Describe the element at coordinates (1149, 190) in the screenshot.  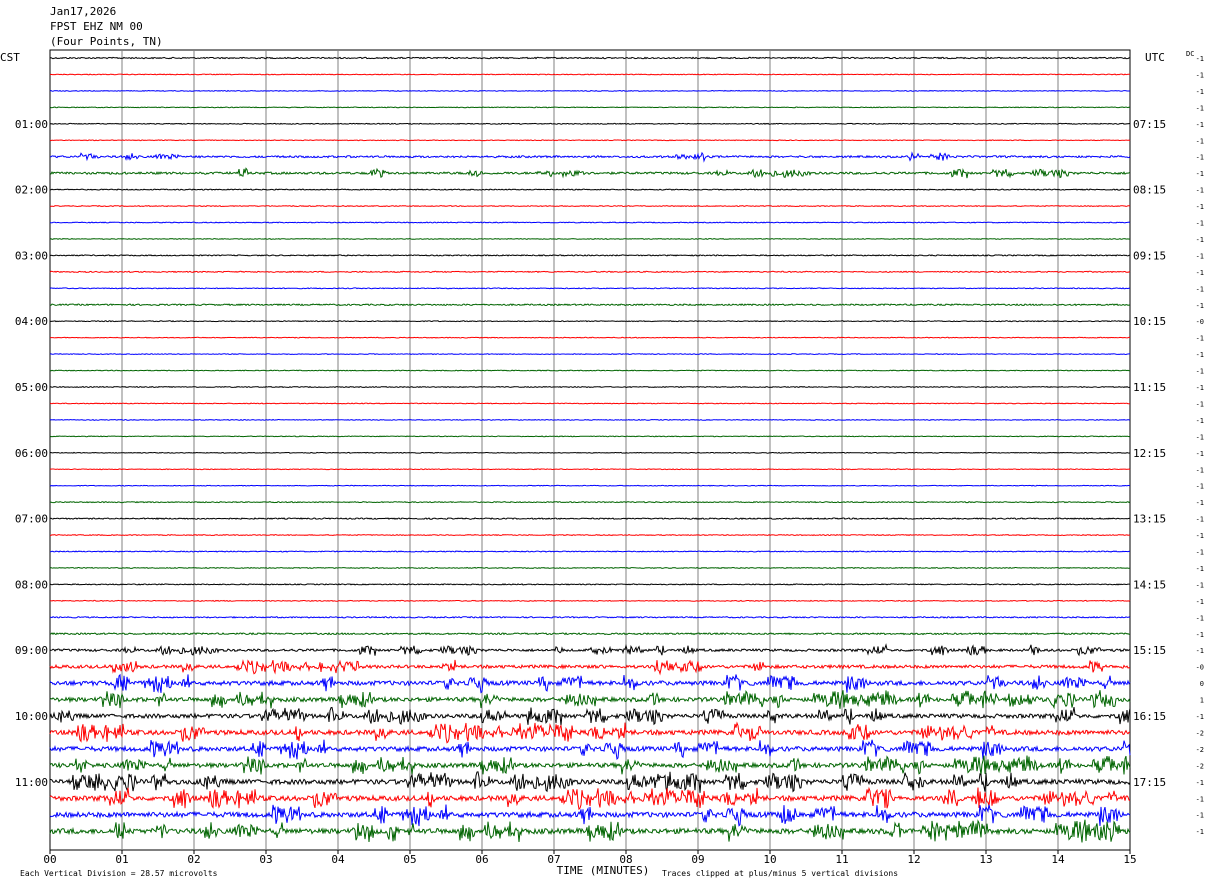
I see `utc-hour-label: 08:15` at that location.